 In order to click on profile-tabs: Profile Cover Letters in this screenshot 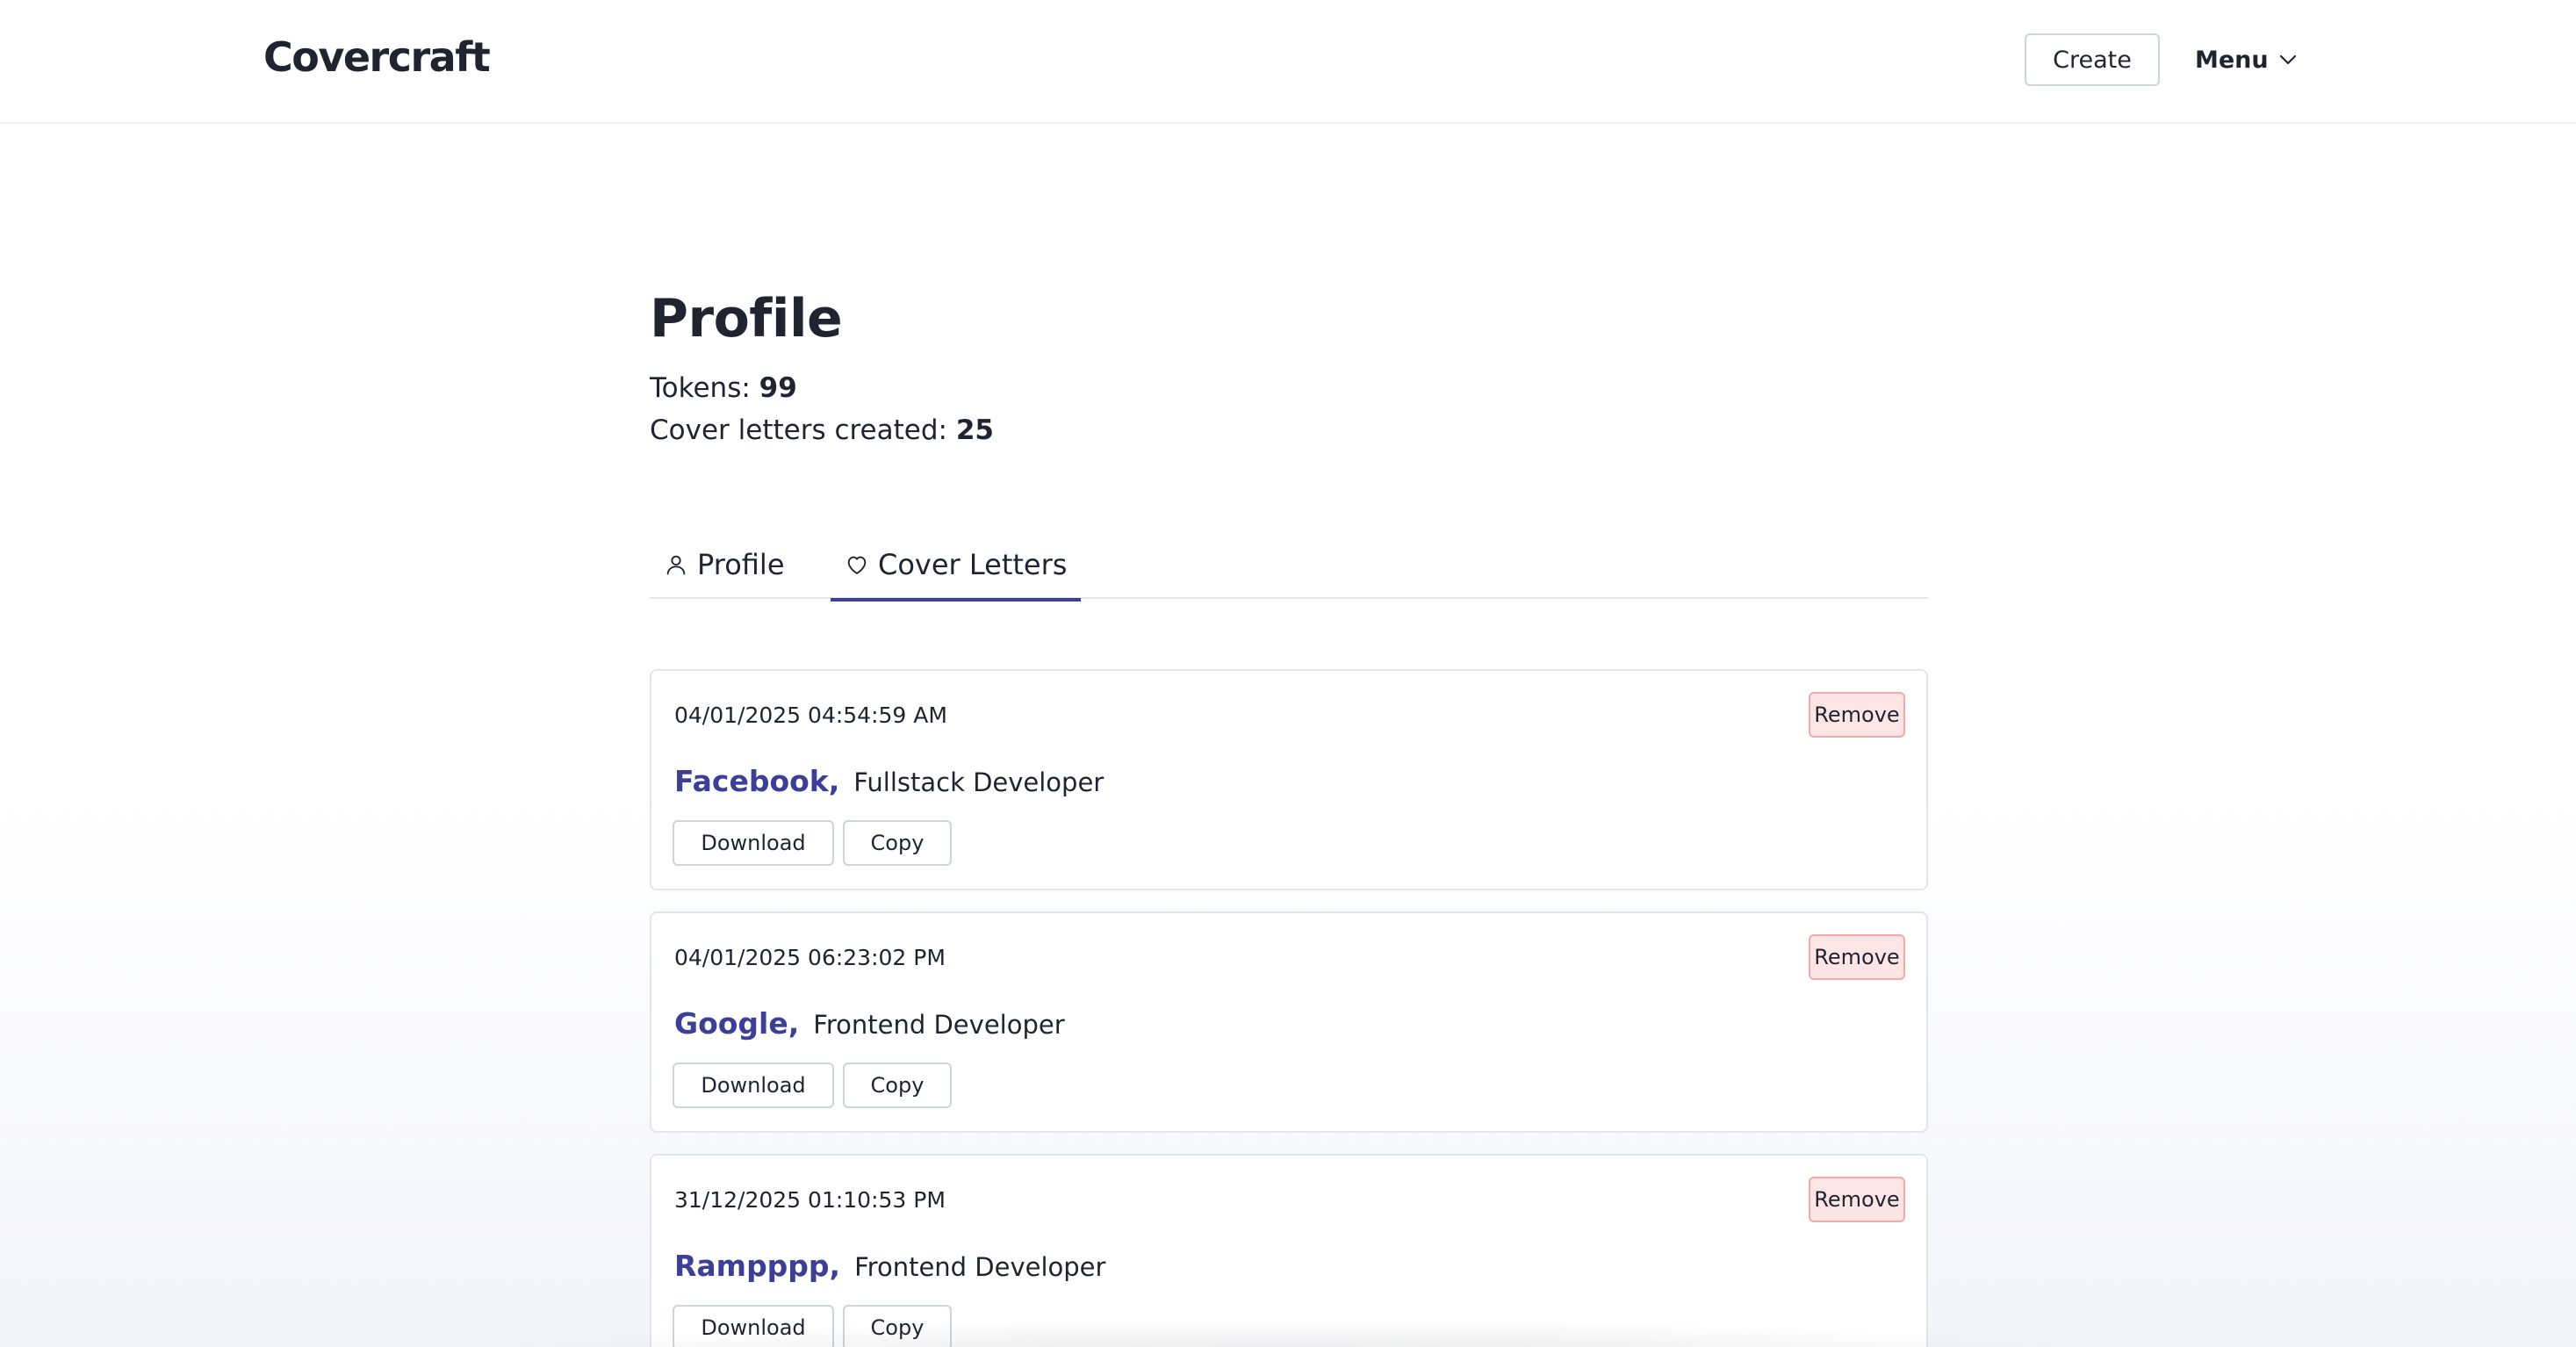, I will do `click(1289, 565)`.